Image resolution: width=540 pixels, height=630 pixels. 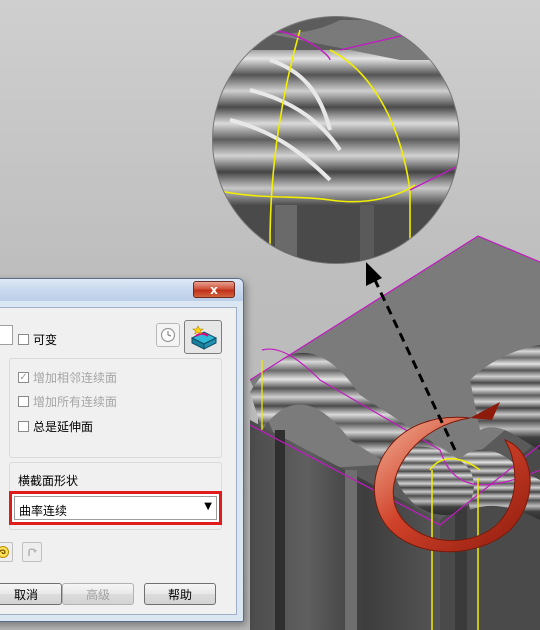 I want to click on redo-button, so click(x=32, y=552).